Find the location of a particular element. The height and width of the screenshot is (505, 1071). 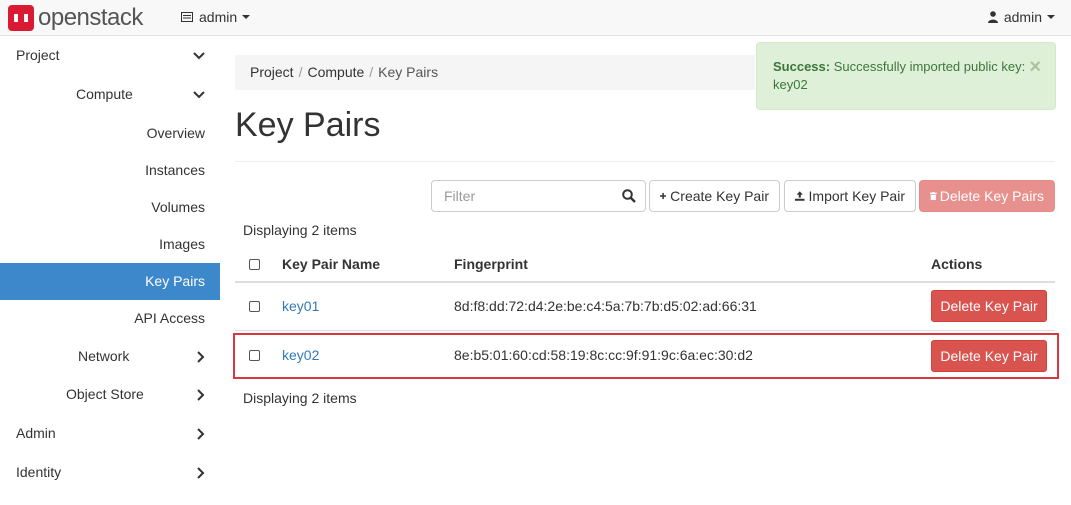

column-header-name: Key Pair Name is located at coordinates (331, 264).